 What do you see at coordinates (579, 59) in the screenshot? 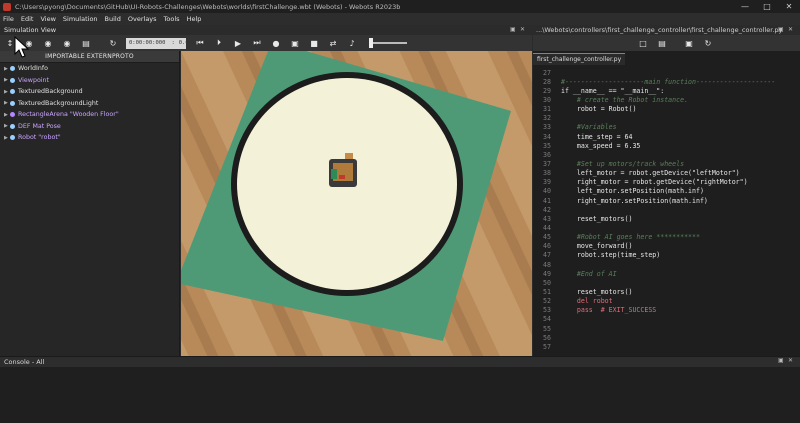
I see `editor-file-tab: first_challenge_controller.py` at bounding box center [579, 59].